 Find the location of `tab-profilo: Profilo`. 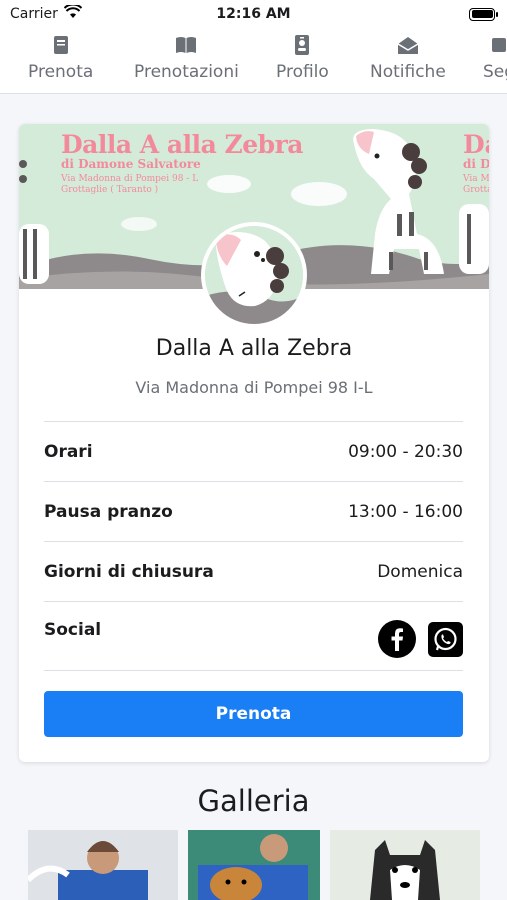

tab-profilo: Profilo is located at coordinates (302, 58).